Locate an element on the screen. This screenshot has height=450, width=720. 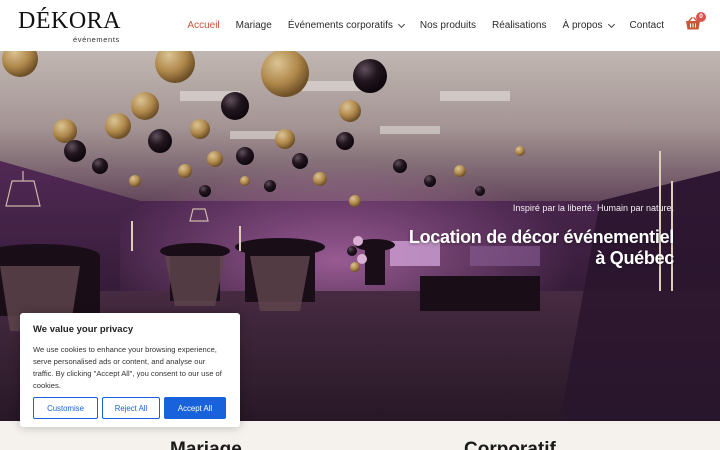
section-title-mariage: Mariage is located at coordinates (206, 444).